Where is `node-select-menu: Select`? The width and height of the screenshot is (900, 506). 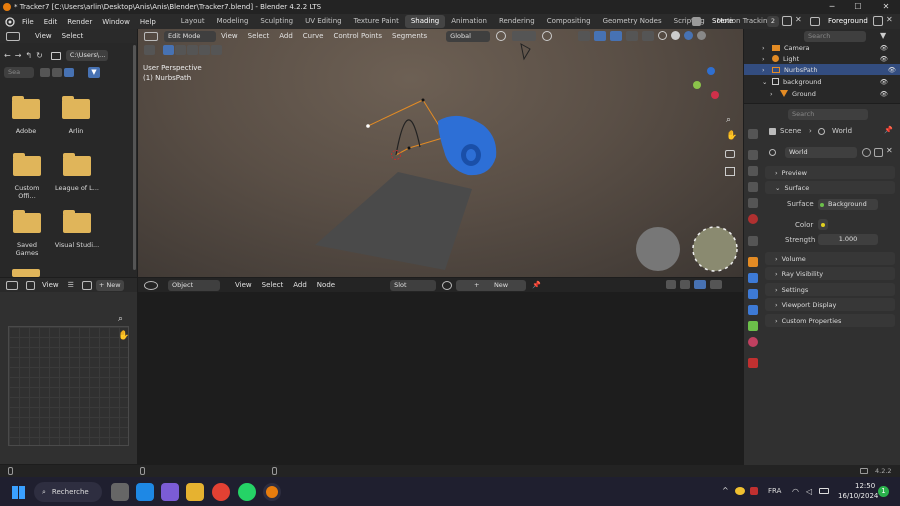 node-select-menu: Select is located at coordinates (273, 285).